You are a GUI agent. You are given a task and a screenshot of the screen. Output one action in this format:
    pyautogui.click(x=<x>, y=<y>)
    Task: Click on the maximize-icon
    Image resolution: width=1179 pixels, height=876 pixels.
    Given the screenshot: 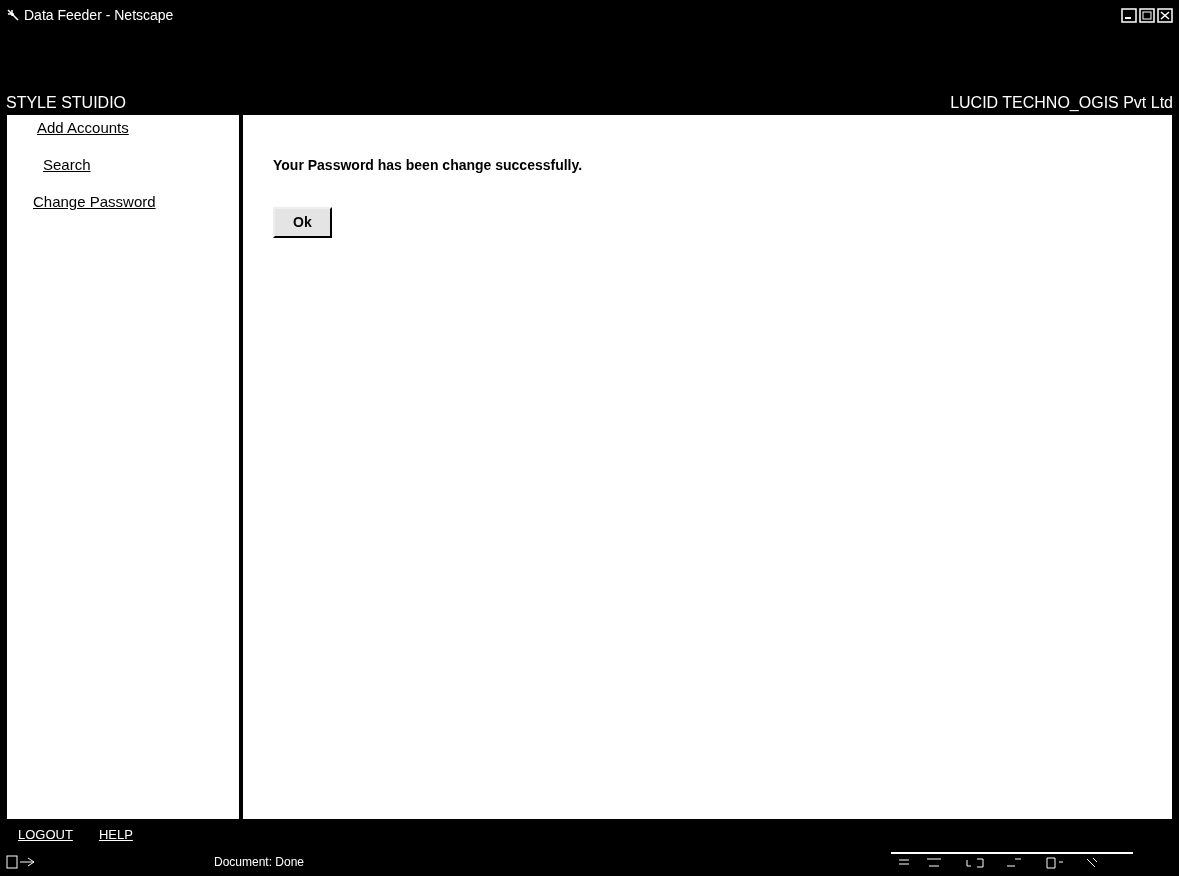 What is the action you would take?
    pyautogui.click(x=1147, y=15)
    